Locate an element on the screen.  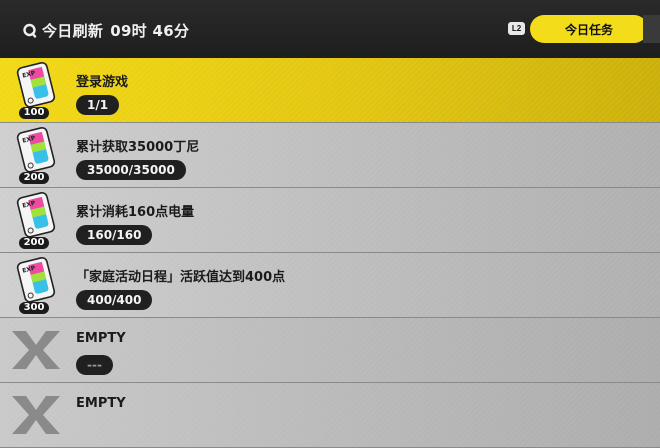
l2-button-hint: L2 is located at coordinates (516, 28).